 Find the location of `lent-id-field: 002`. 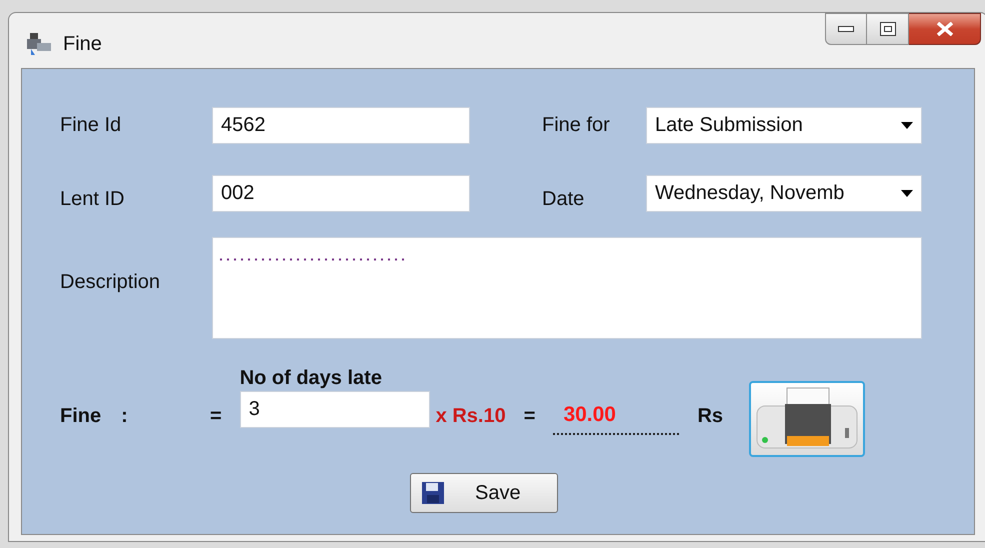

lent-id-field: 002 is located at coordinates (341, 193).